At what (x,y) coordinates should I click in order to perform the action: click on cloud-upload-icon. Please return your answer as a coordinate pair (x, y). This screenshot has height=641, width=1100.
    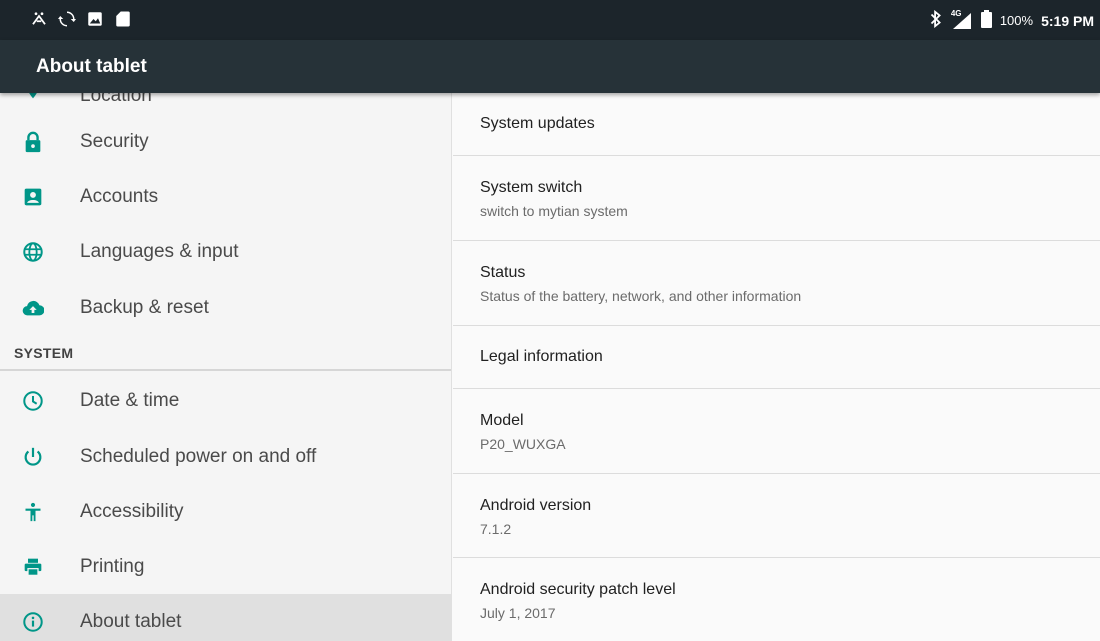
    Looking at the image, I should click on (33, 308).